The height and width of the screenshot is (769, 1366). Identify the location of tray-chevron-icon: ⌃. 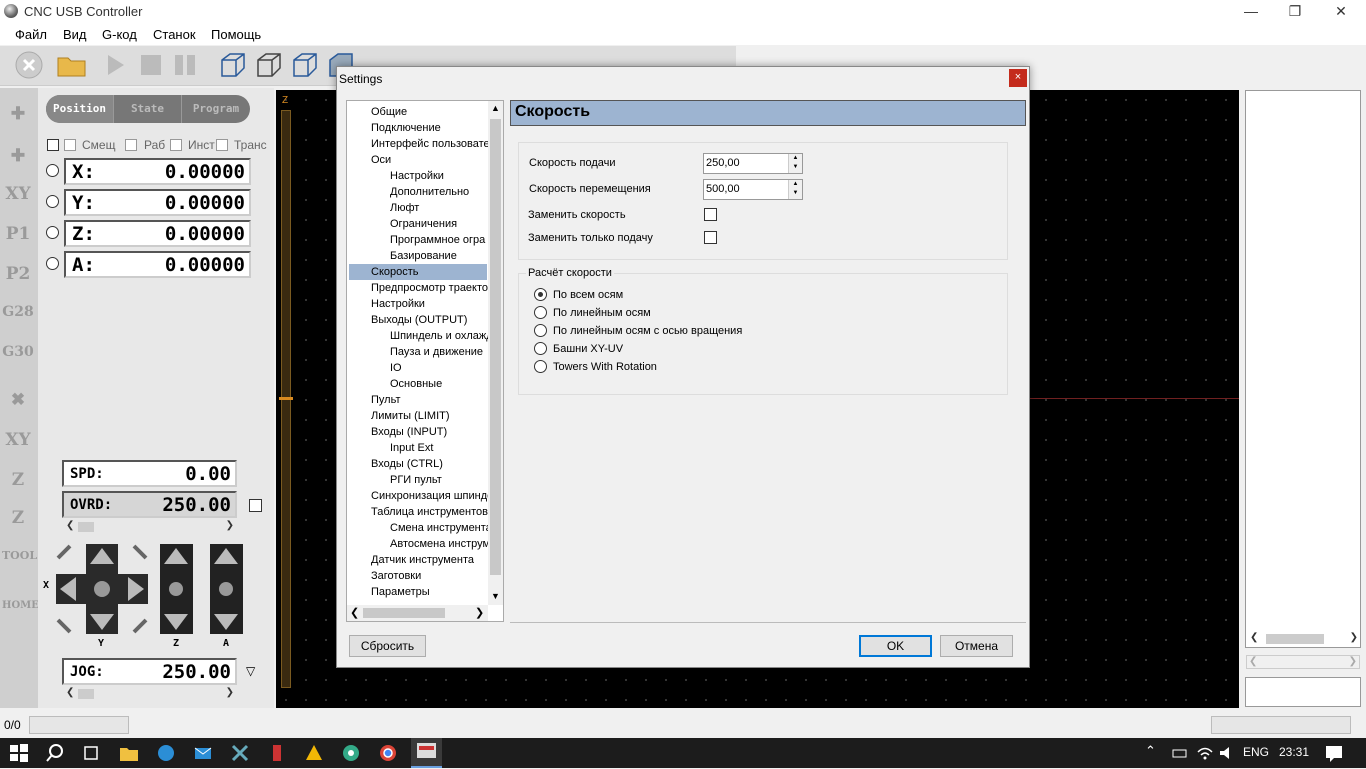
(1155, 753).